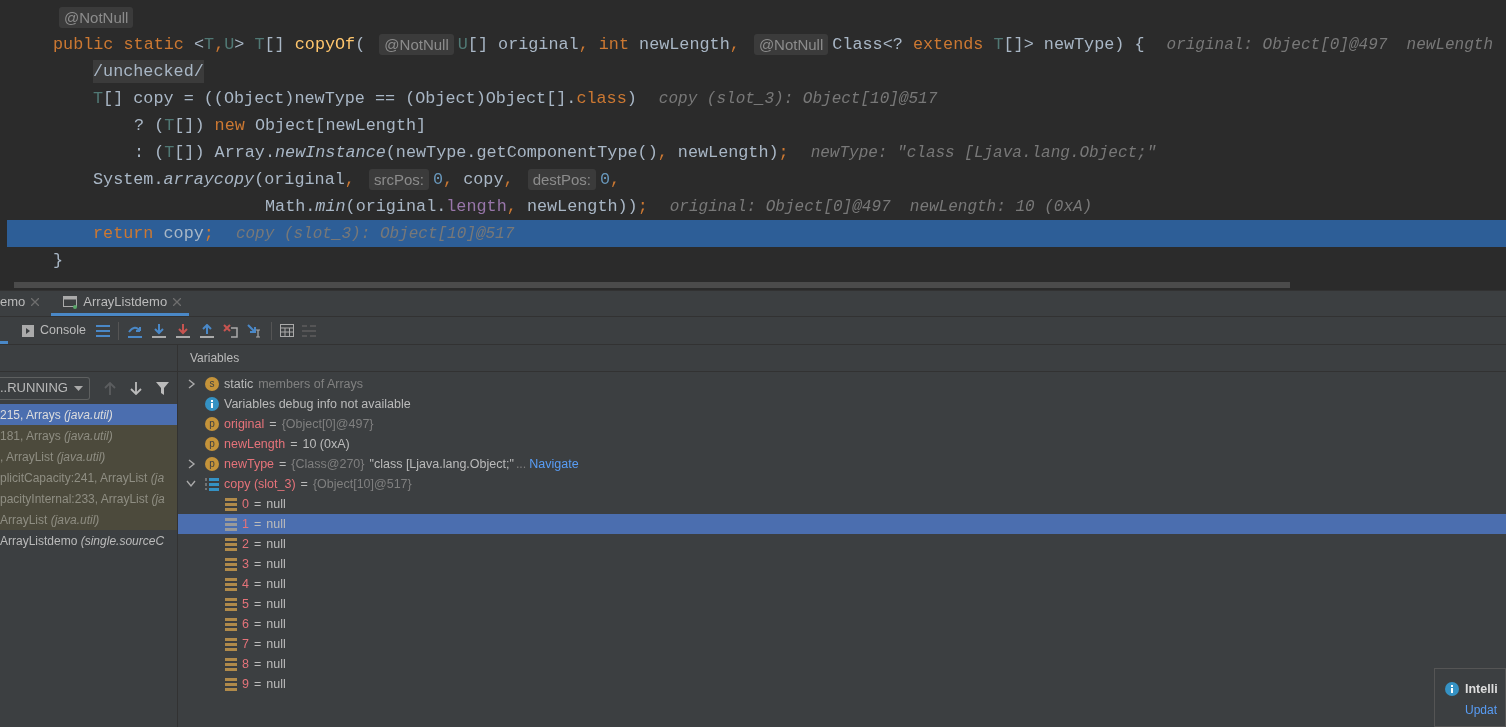  Describe the element at coordinates (599, 44) in the screenshot. I see `code-text: U[] original, int newLength,` at that location.